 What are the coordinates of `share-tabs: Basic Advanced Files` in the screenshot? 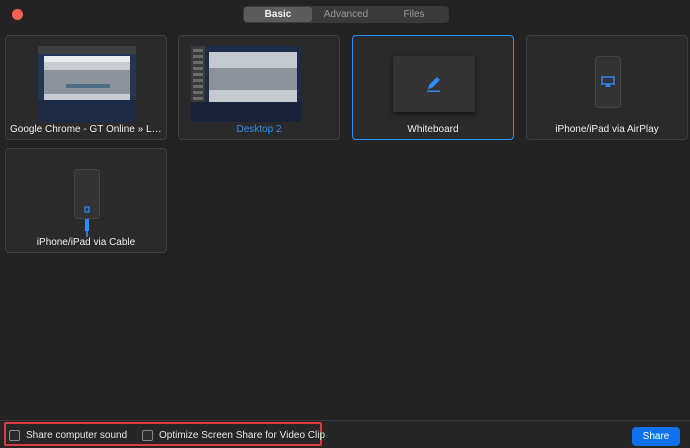 It's located at (346, 14).